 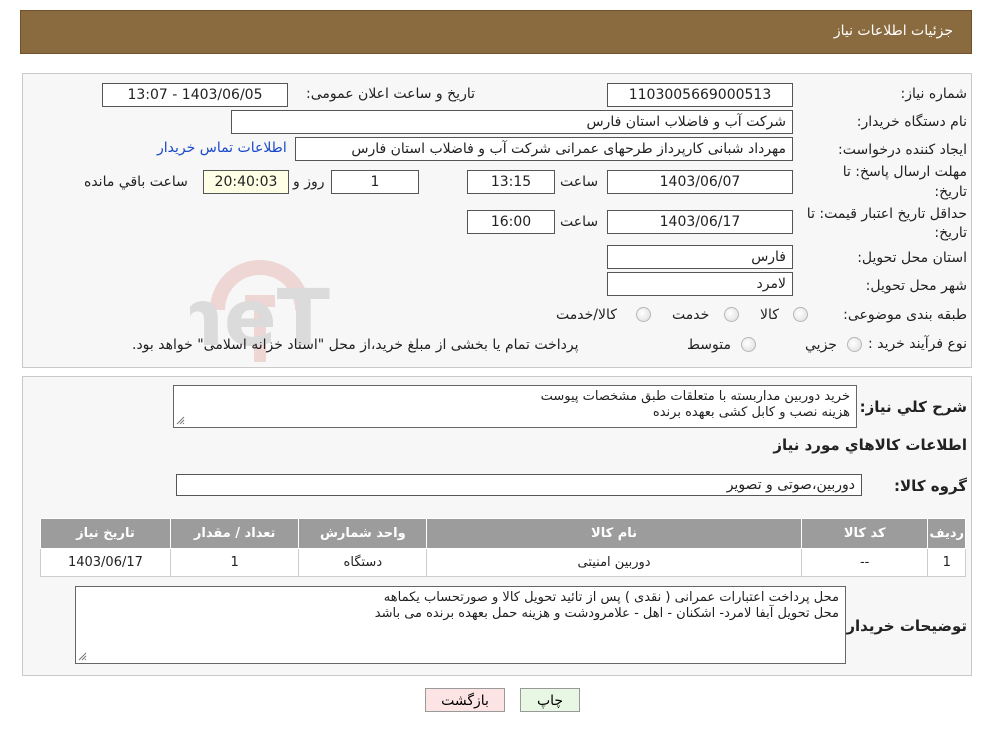 What do you see at coordinates (234, 562) in the screenshot?
I see `cell-qty: 1` at bounding box center [234, 562].